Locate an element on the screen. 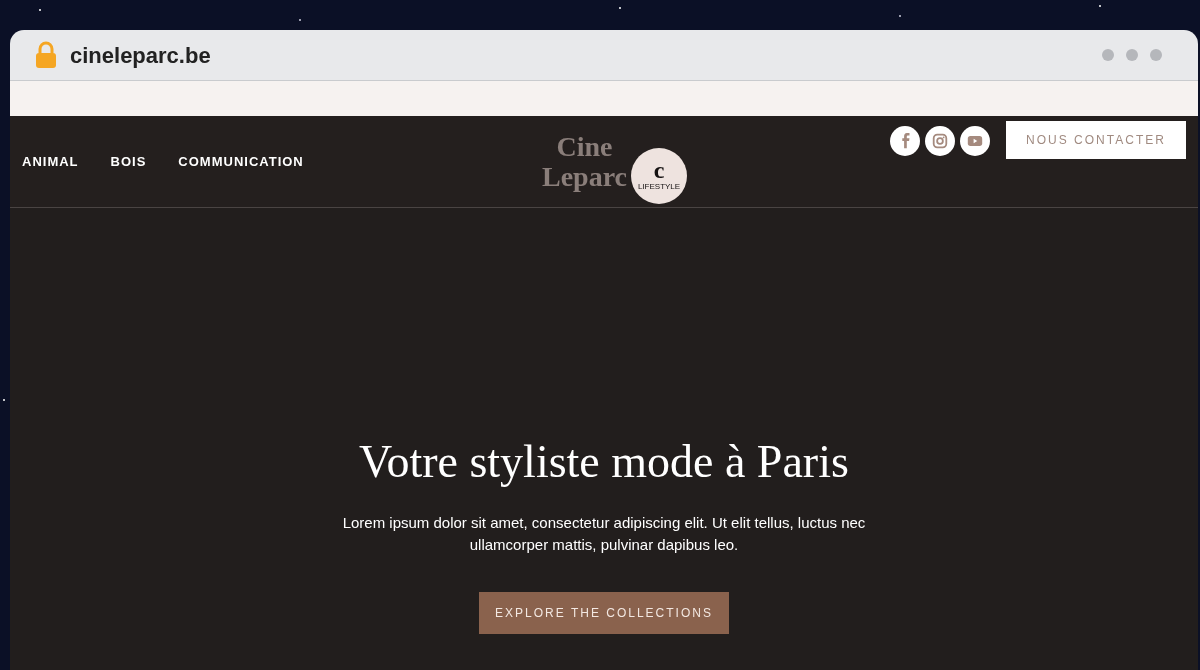 This screenshot has height=670, width=1200. explore-button: EXPLORE THE COLLECTIONS is located at coordinates (604, 613).